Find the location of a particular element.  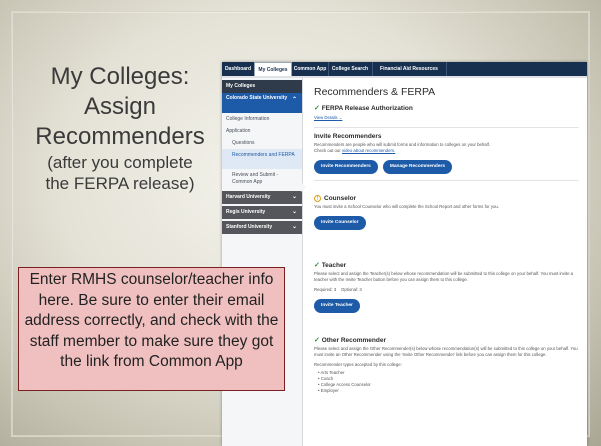

counselor-heading: Counselor is located at coordinates (340, 198).